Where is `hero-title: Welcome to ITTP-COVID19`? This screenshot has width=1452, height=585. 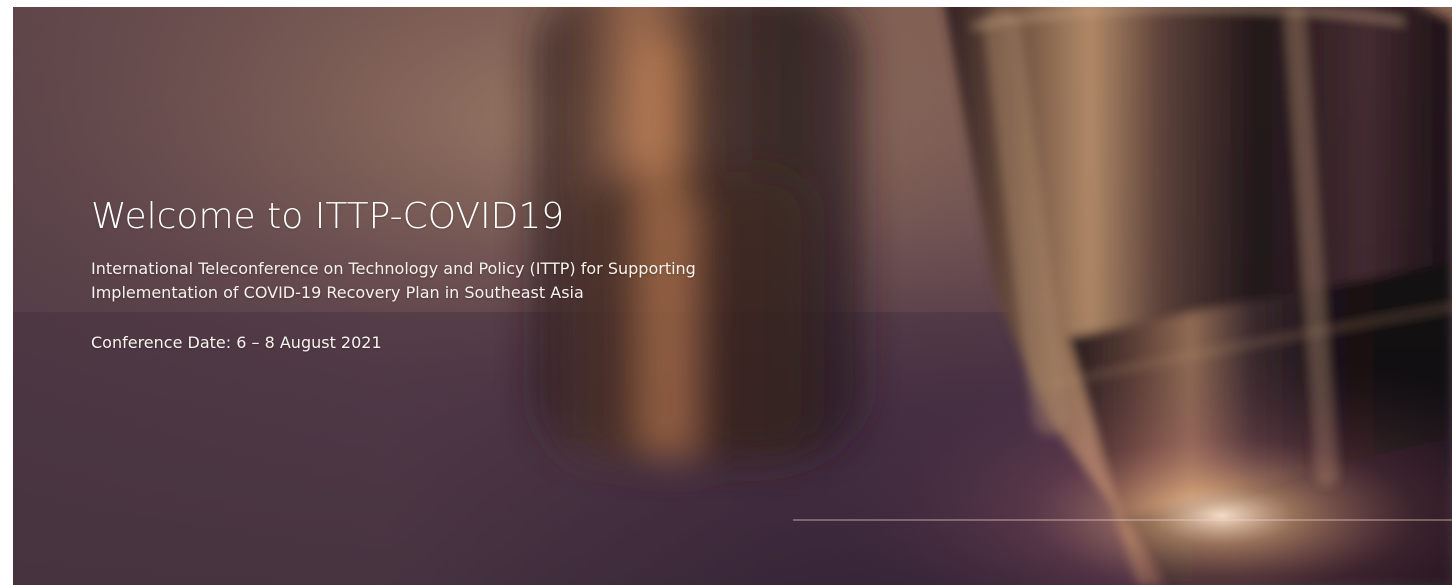
hero-title: Welcome to ITTP-COVID19 is located at coordinates (328, 216).